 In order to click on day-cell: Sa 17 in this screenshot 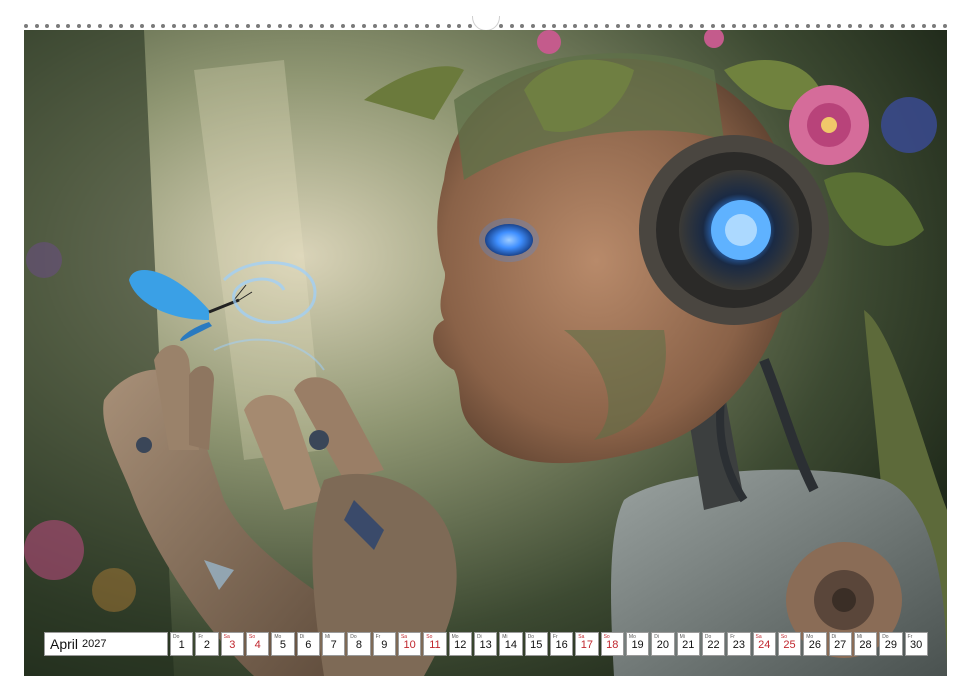, I will do `click(587, 644)`.